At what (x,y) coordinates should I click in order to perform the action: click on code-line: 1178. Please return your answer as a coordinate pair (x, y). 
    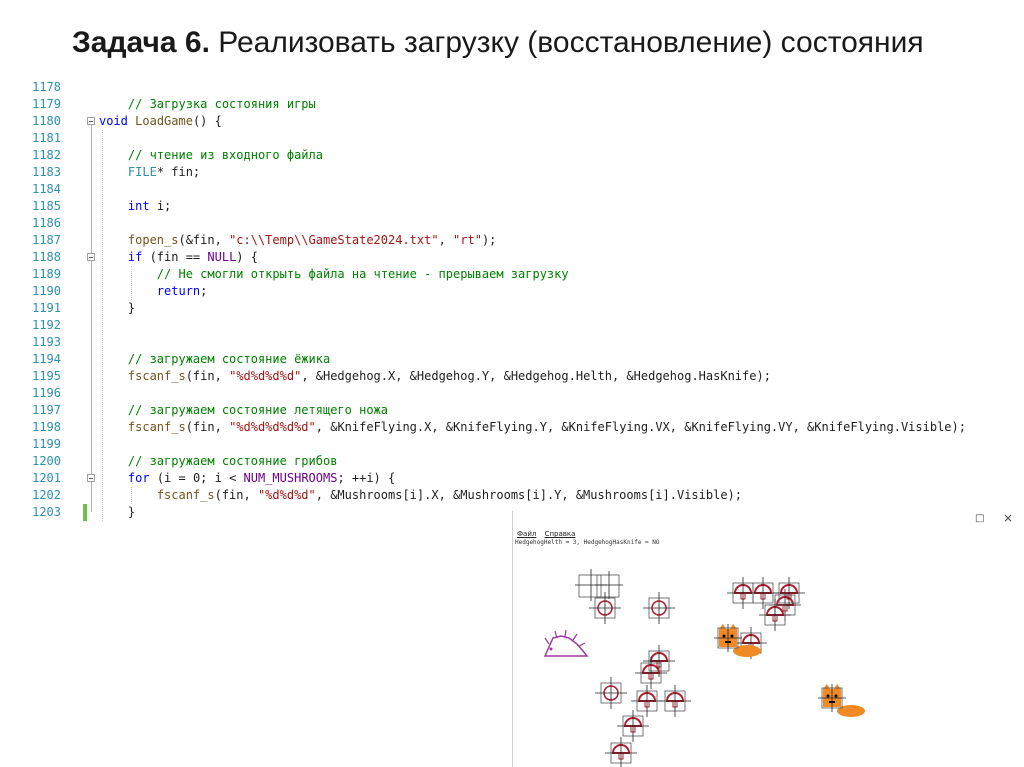
    Looking at the image, I should click on (520, 87).